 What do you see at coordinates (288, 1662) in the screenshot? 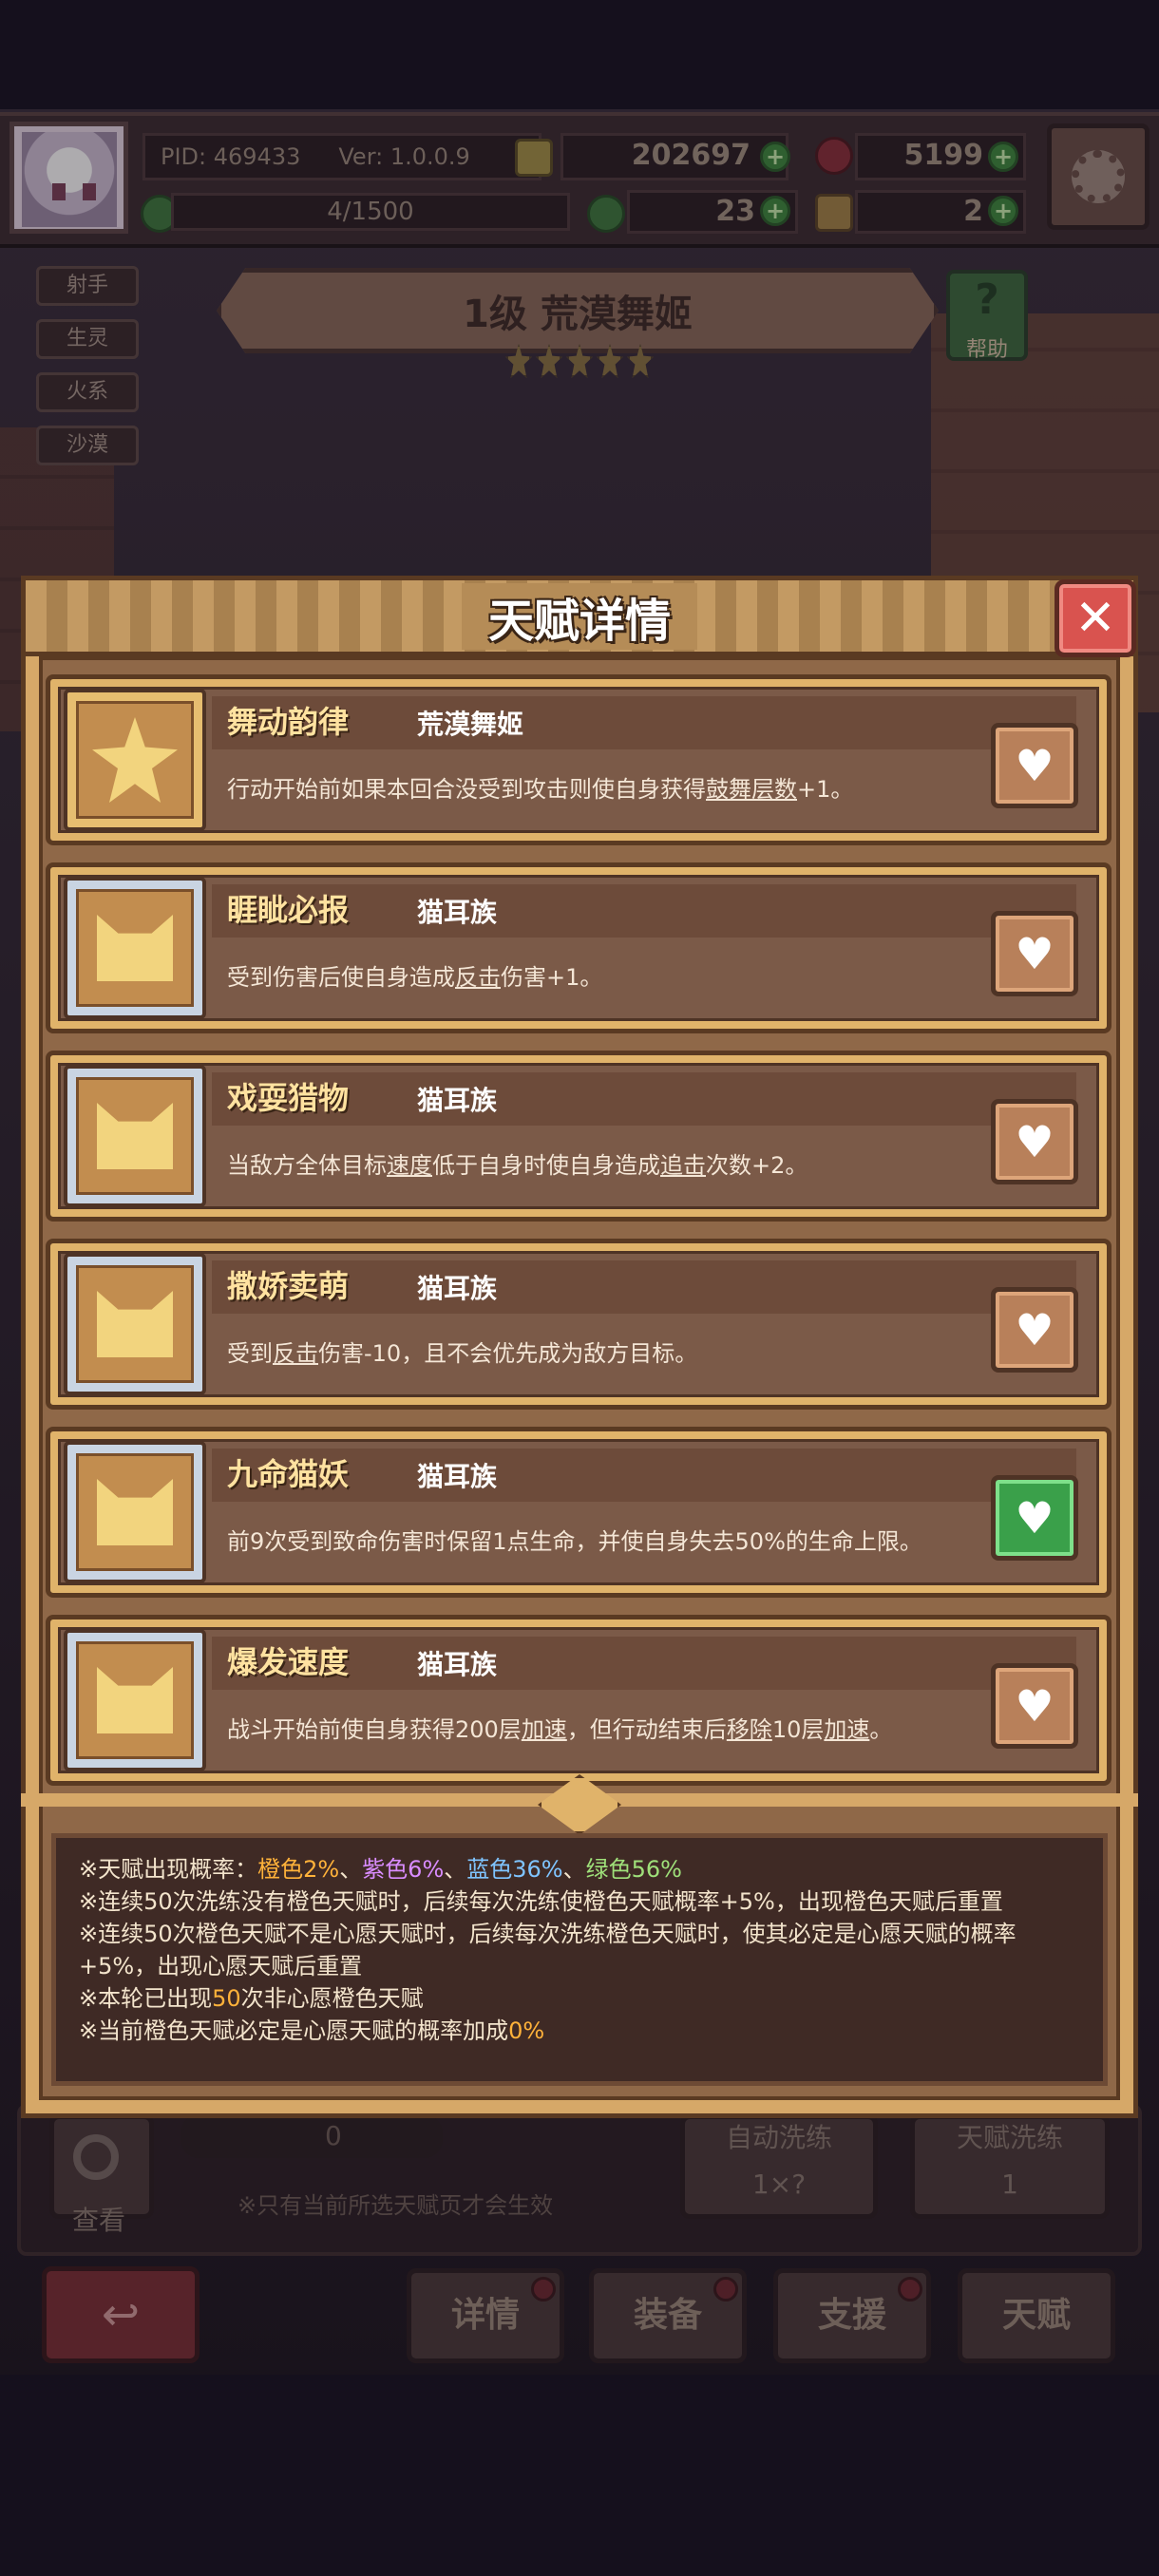
I see `talent-name: 爆发速度` at bounding box center [288, 1662].